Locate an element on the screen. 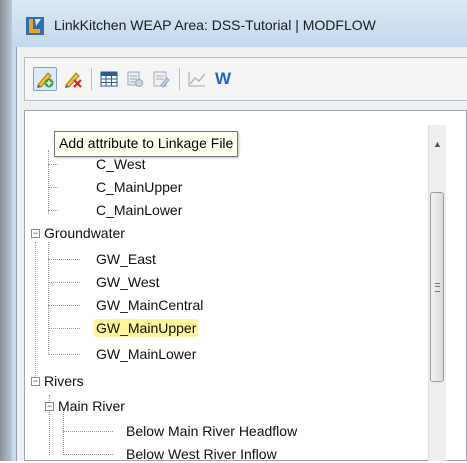 This screenshot has width=467, height=463. main-river-collapse-toggle: − is located at coordinates (49, 406).